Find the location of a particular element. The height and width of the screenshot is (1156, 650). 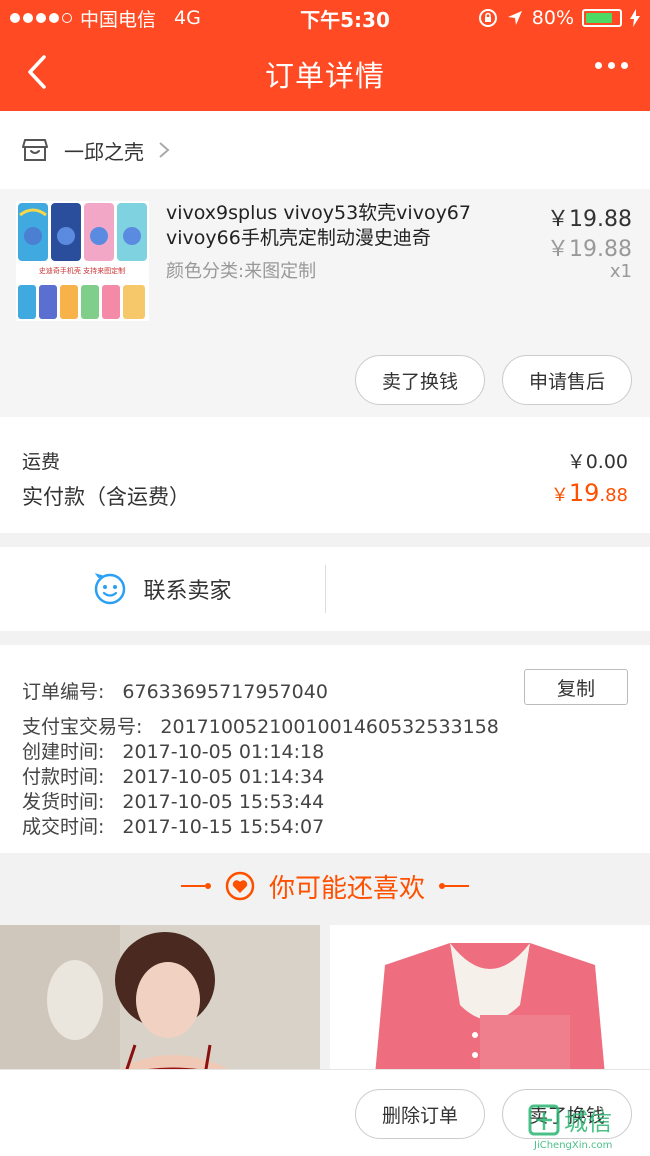

store-icon is located at coordinates (35, 150).